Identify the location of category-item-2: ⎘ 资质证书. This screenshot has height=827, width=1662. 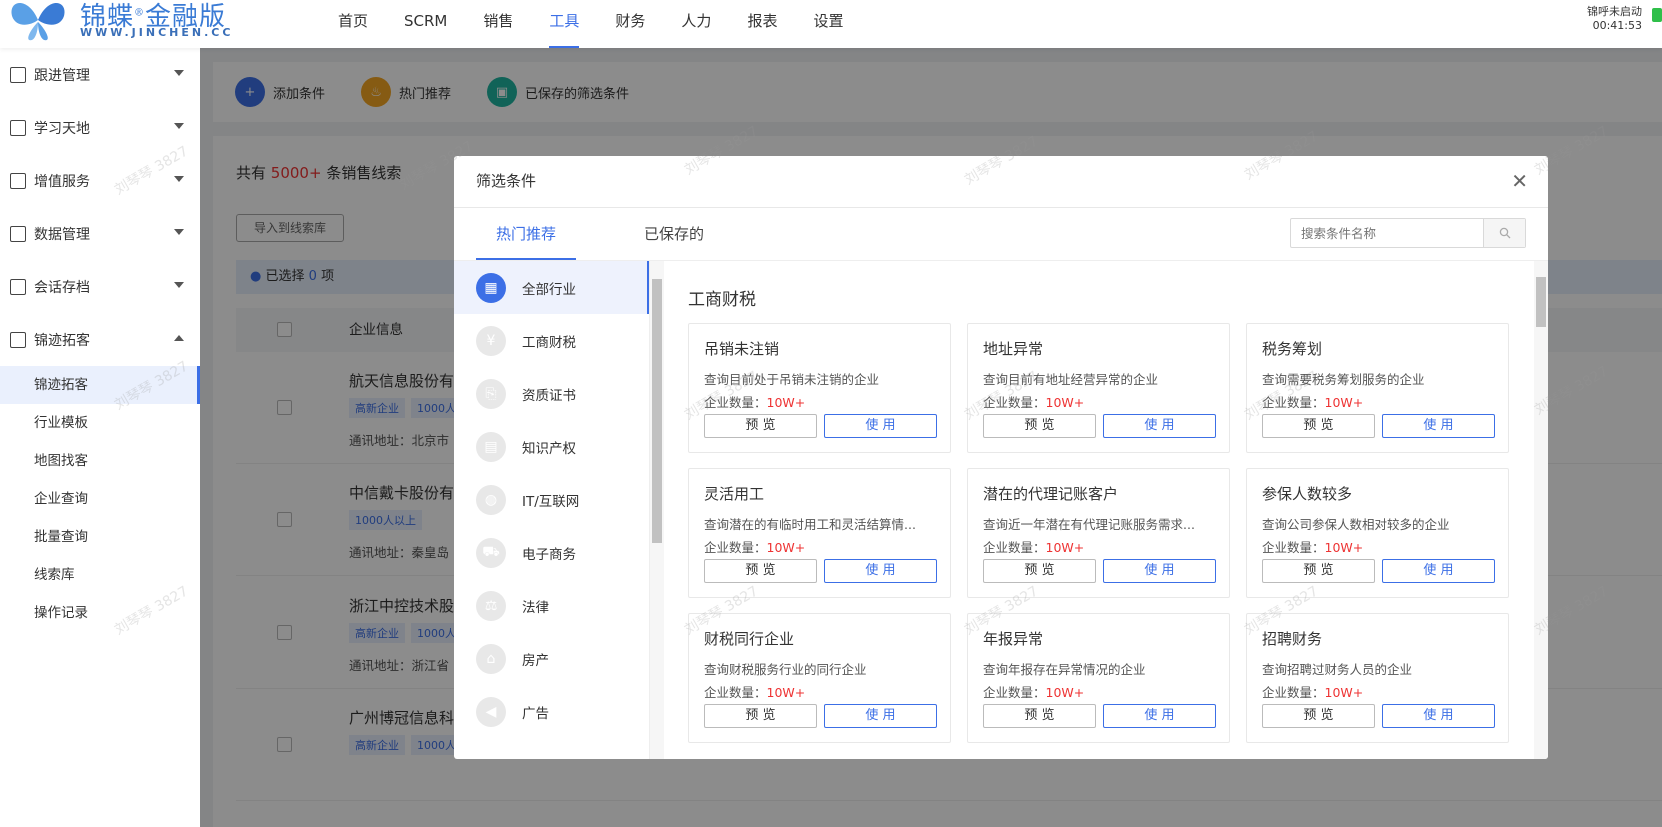
(551, 393).